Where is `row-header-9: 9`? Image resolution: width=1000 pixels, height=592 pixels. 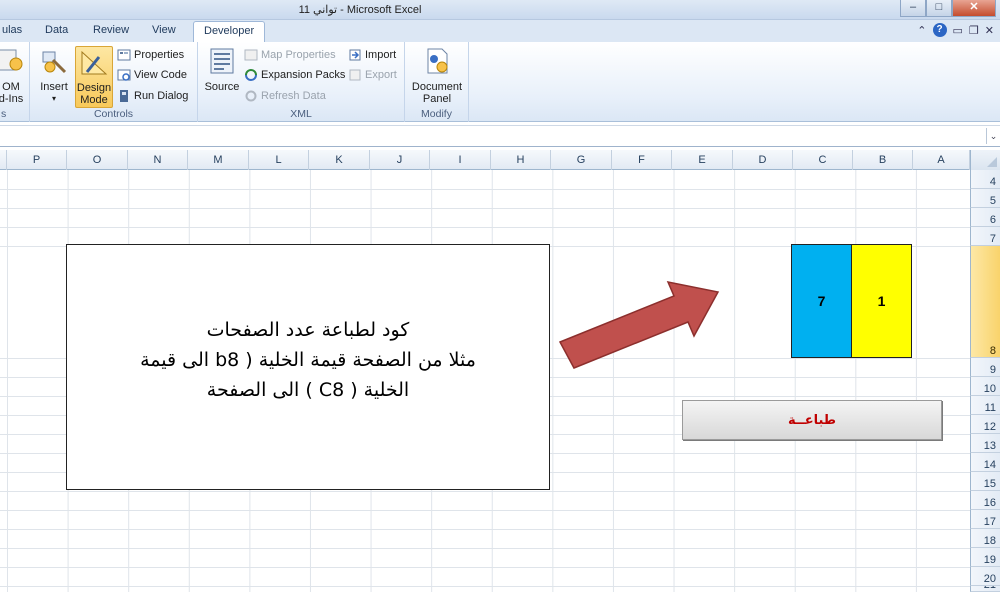 row-header-9: 9 is located at coordinates (985, 367).